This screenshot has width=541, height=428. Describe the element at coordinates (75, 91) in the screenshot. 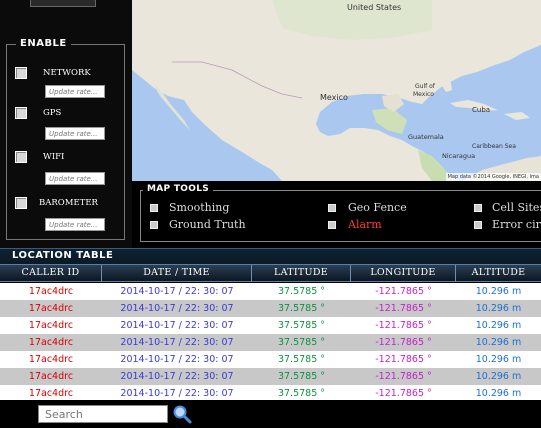

I see `network-rate-input` at that location.